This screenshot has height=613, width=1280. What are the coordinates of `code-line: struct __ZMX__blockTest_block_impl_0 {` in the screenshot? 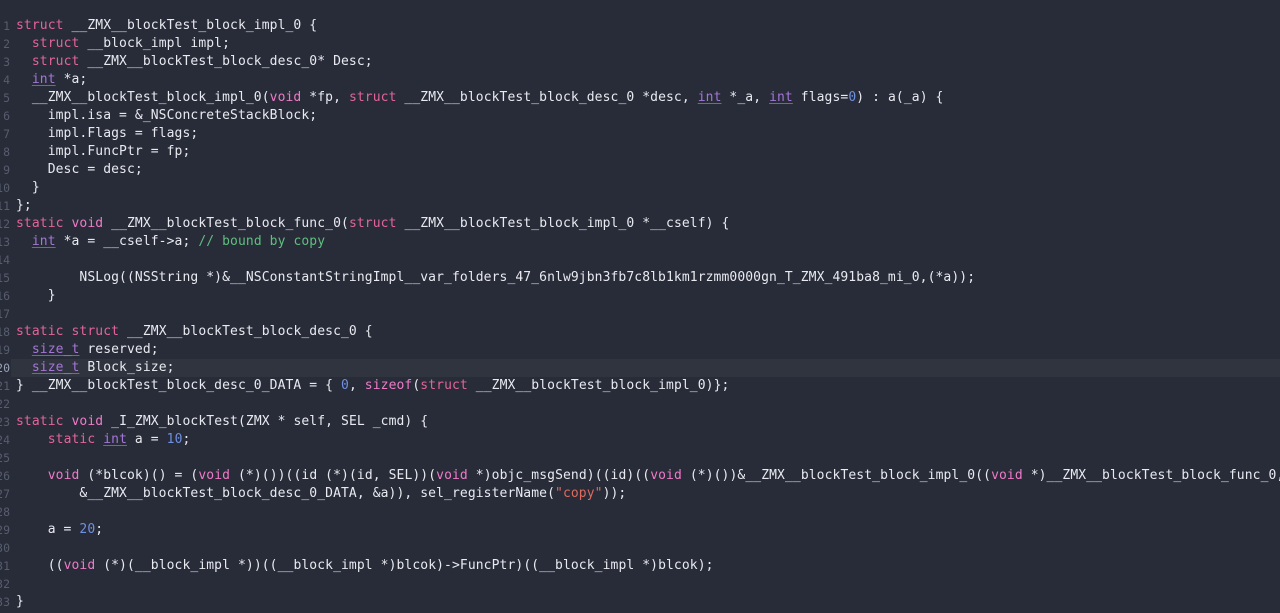 It's located at (645, 26).